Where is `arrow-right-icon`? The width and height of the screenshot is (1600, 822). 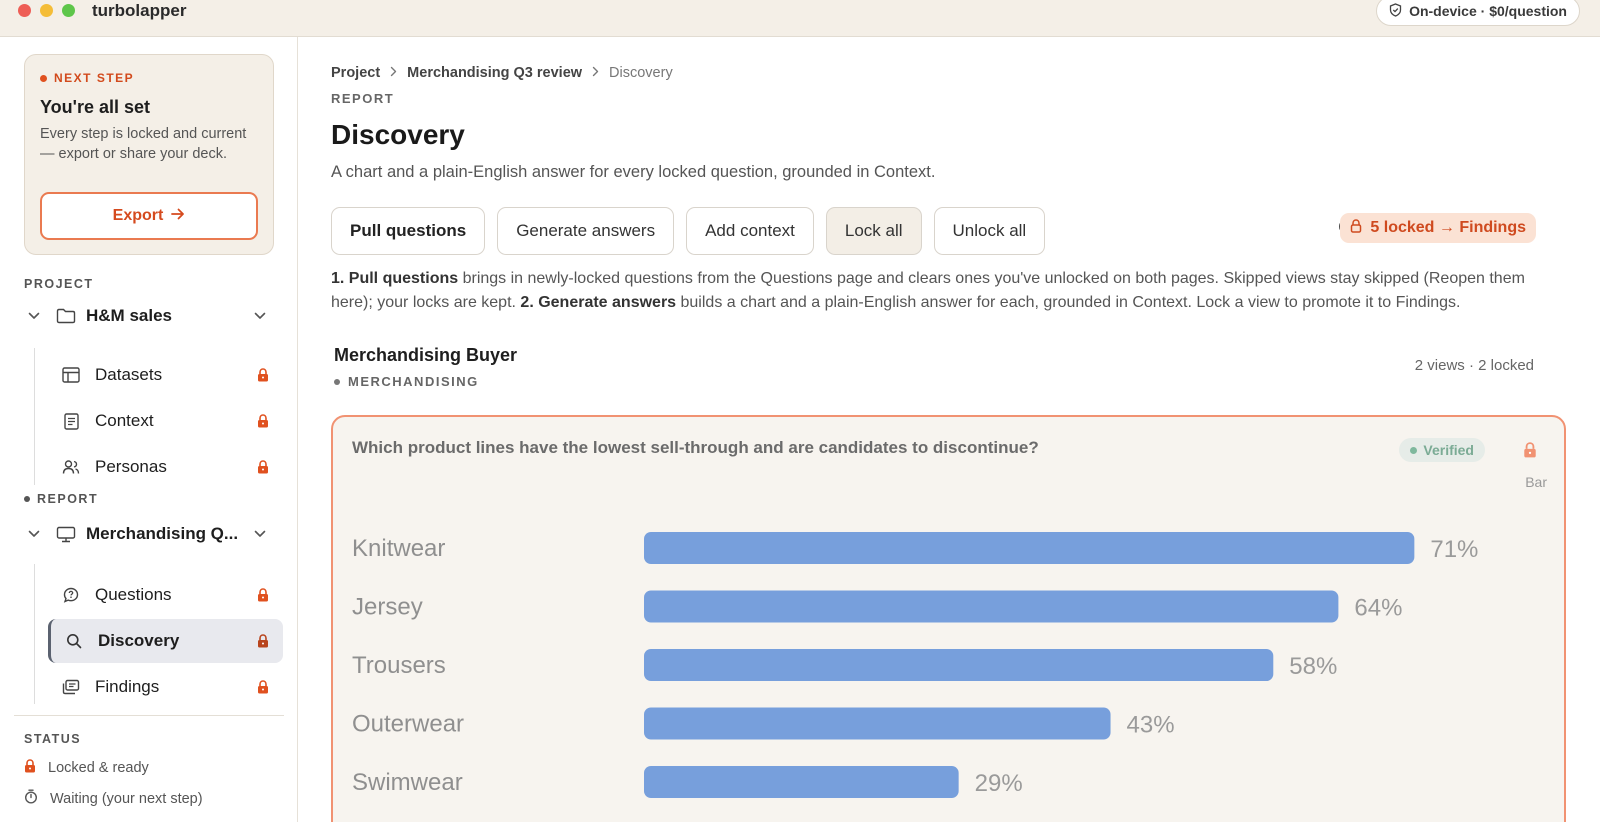 arrow-right-icon is located at coordinates (178, 216).